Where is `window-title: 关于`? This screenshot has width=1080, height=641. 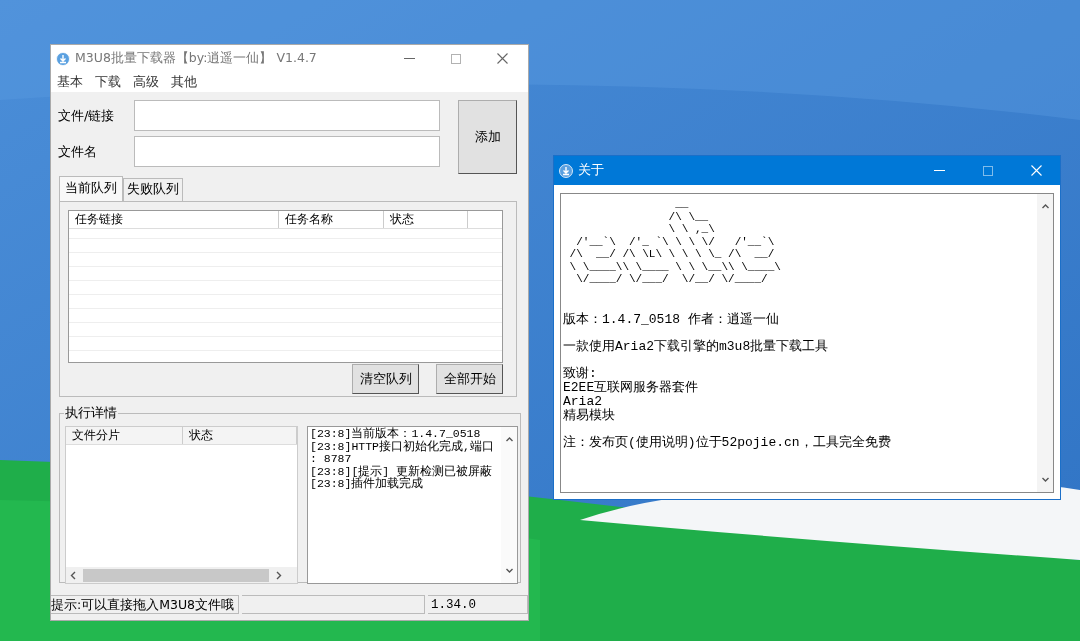
window-title: 关于 is located at coordinates (591, 170).